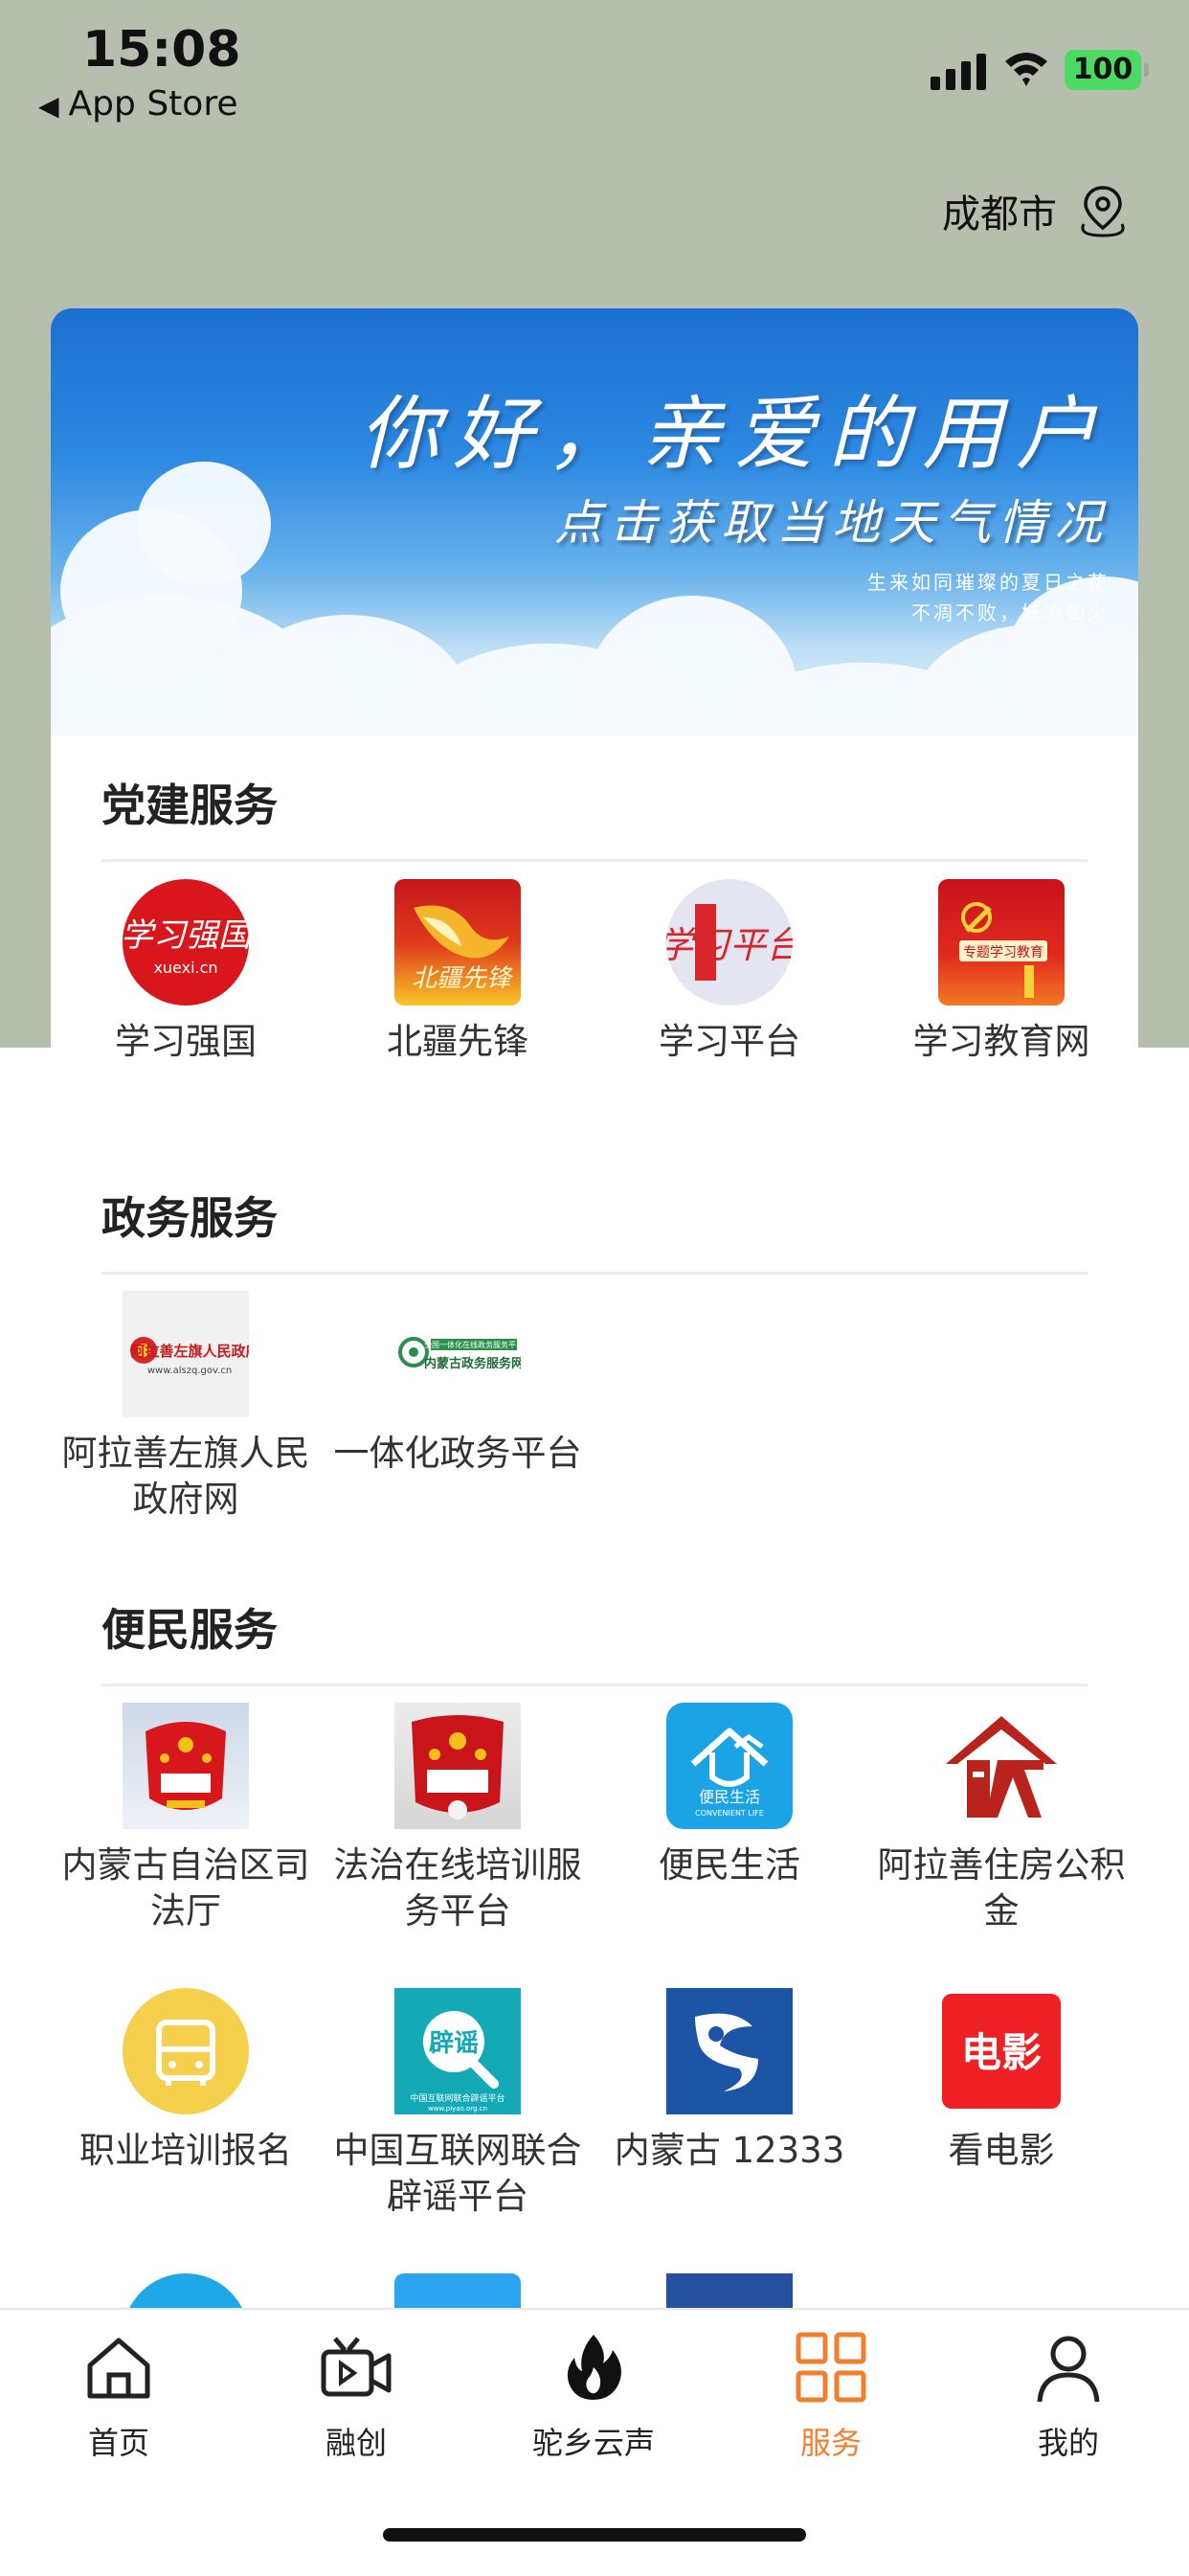 The width and height of the screenshot is (1189, 2576). I want to click on tab-label: 服务, so click(830, 2443).